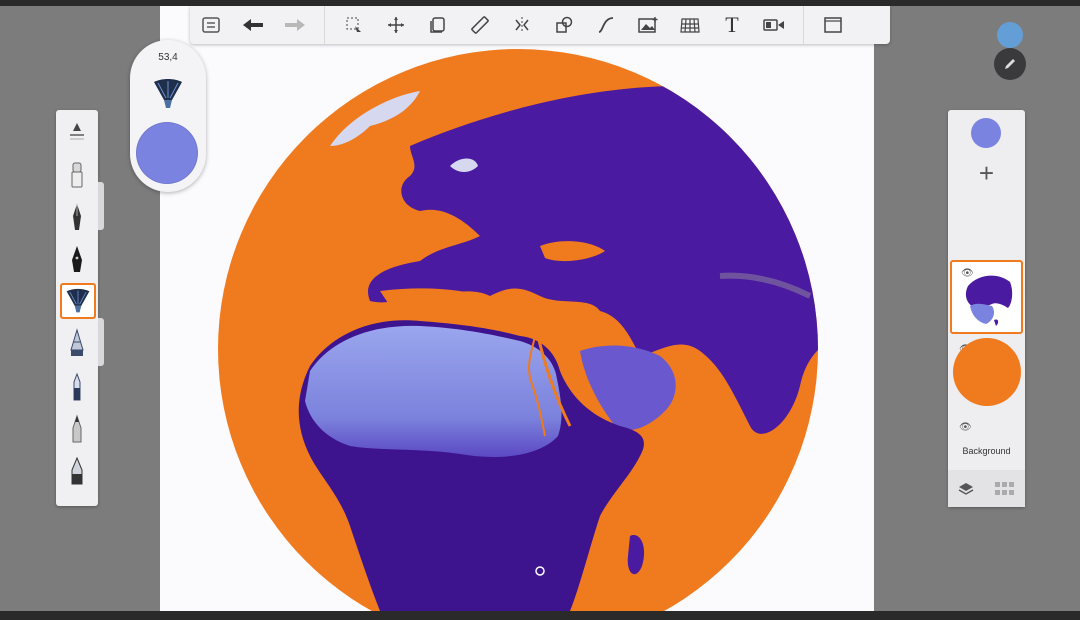 This screenshot has height=620, width=1080. Describe the element at coordinates (77, 471) in the screenshot. I see `chisel-brush-icon` at that location.